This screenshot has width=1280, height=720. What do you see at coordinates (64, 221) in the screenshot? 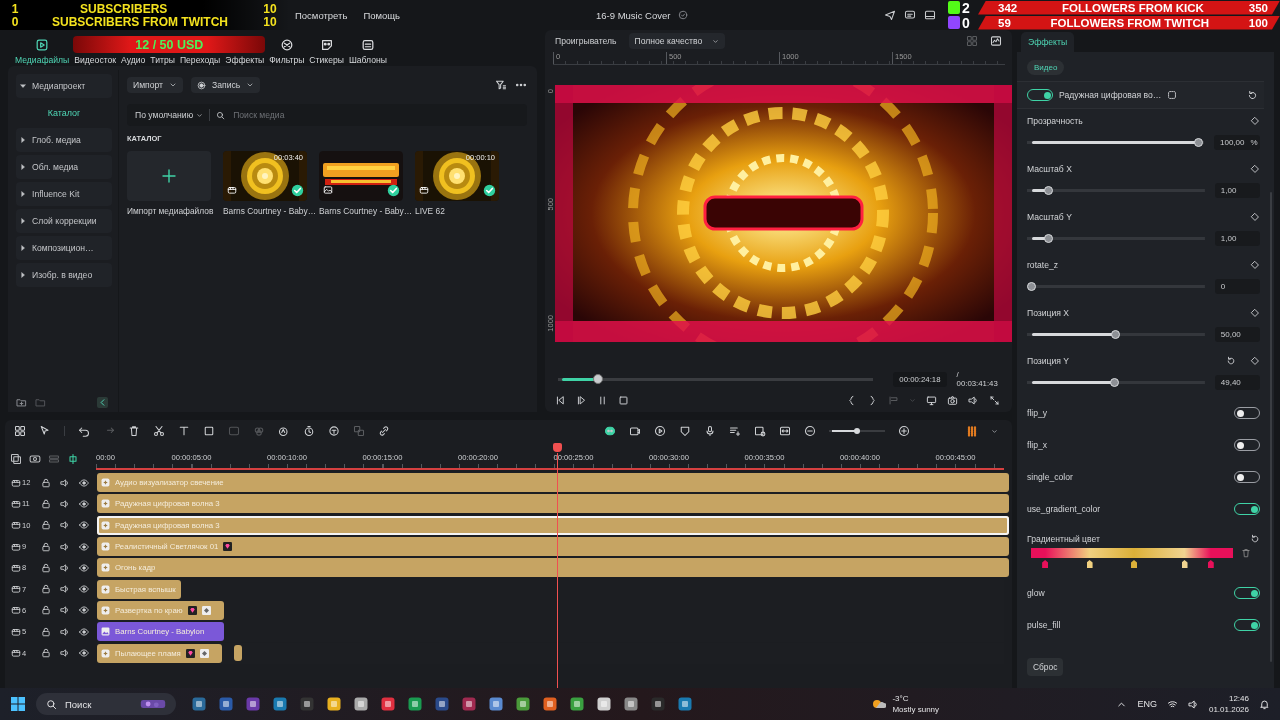
I see `sidebar-item: Слой коррекции` at bounding box center [64, 221].